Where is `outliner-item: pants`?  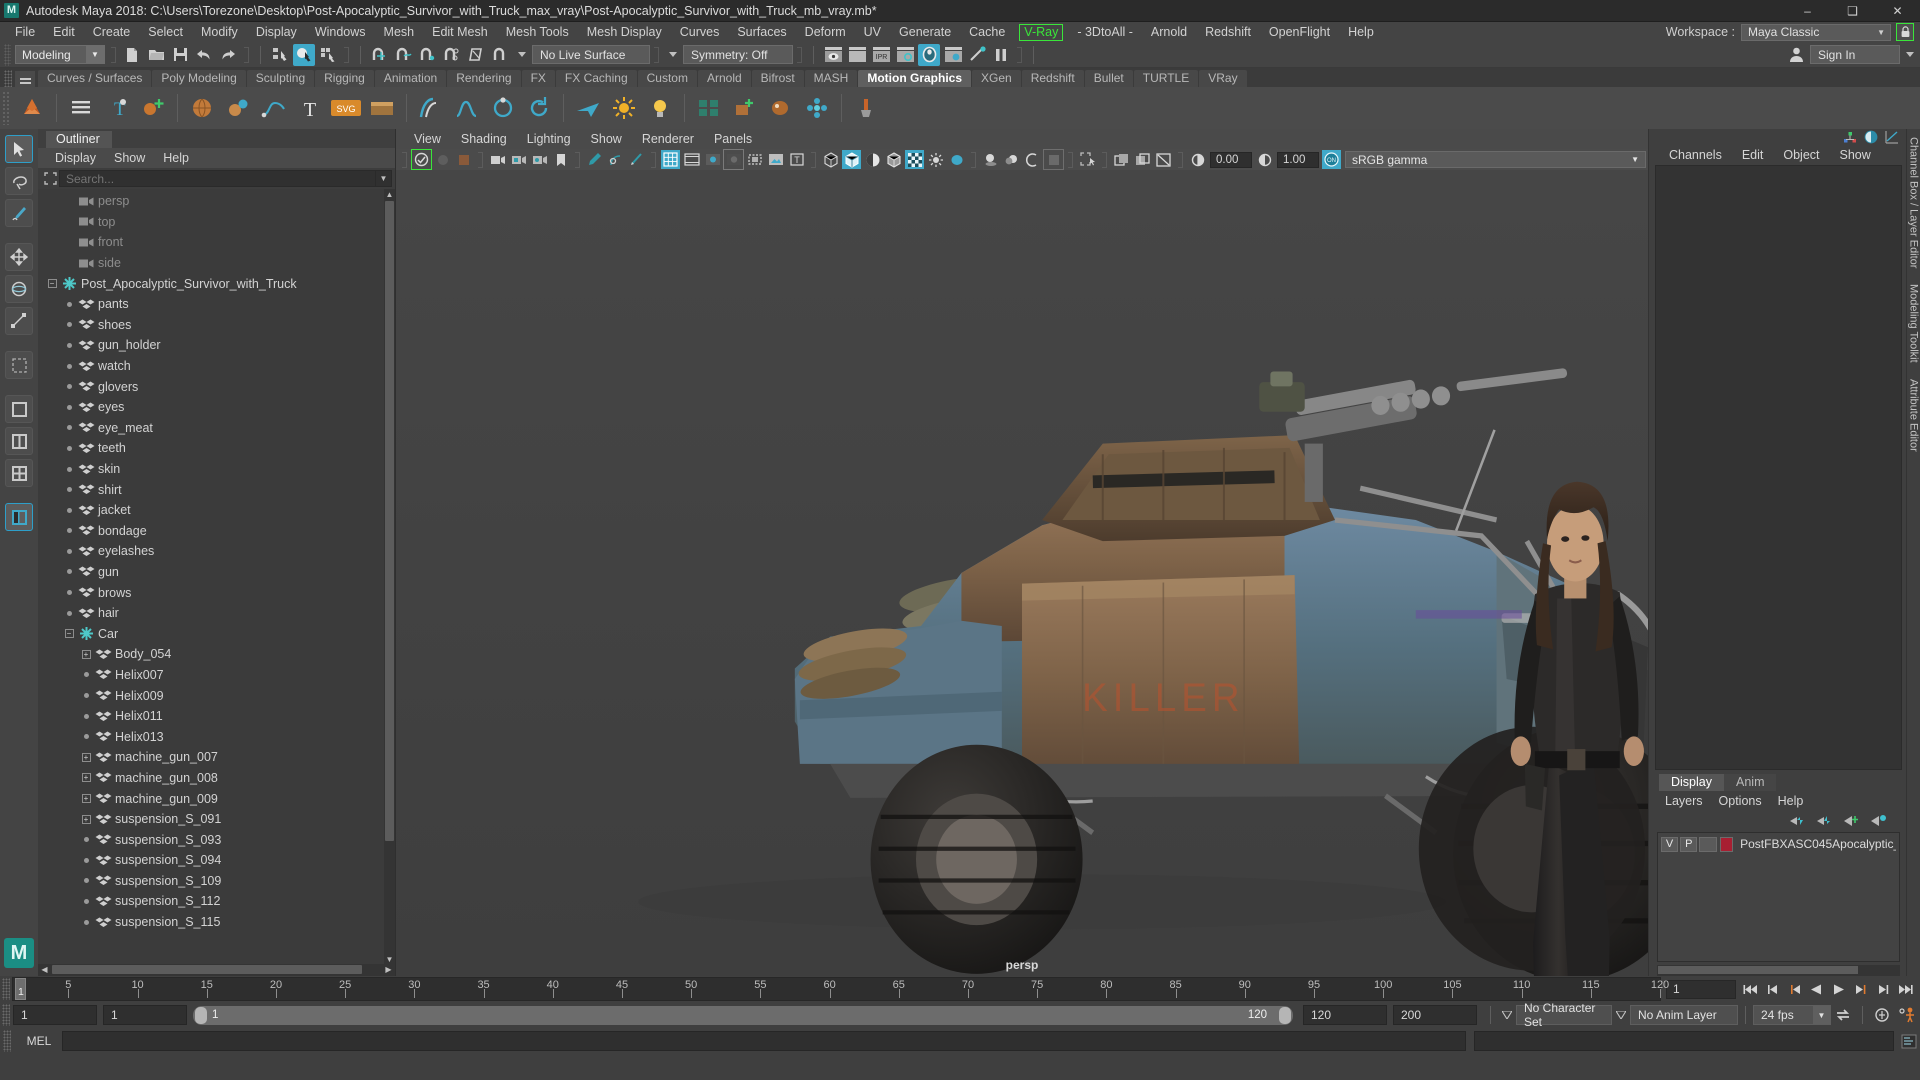
outliner-item: pants is located at coordinates (216, 304).